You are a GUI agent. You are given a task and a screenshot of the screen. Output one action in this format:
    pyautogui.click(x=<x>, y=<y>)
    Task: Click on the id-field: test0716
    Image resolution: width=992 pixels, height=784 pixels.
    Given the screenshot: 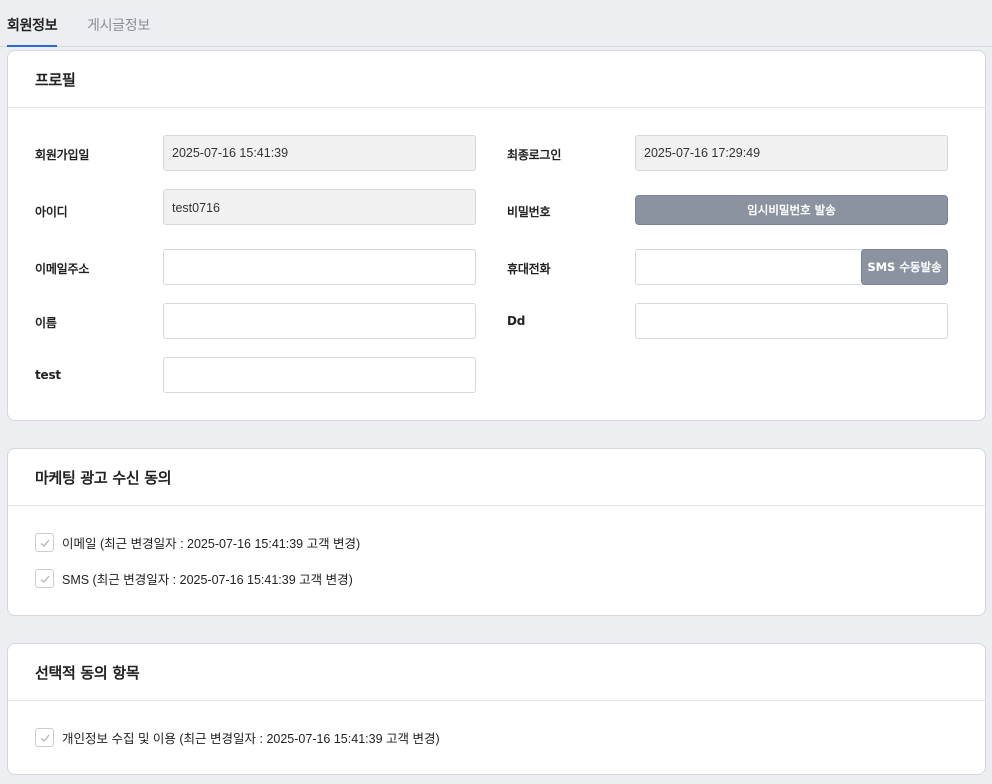 What is the action you would take?
    pyautogui.click(x=319, y=207)
    